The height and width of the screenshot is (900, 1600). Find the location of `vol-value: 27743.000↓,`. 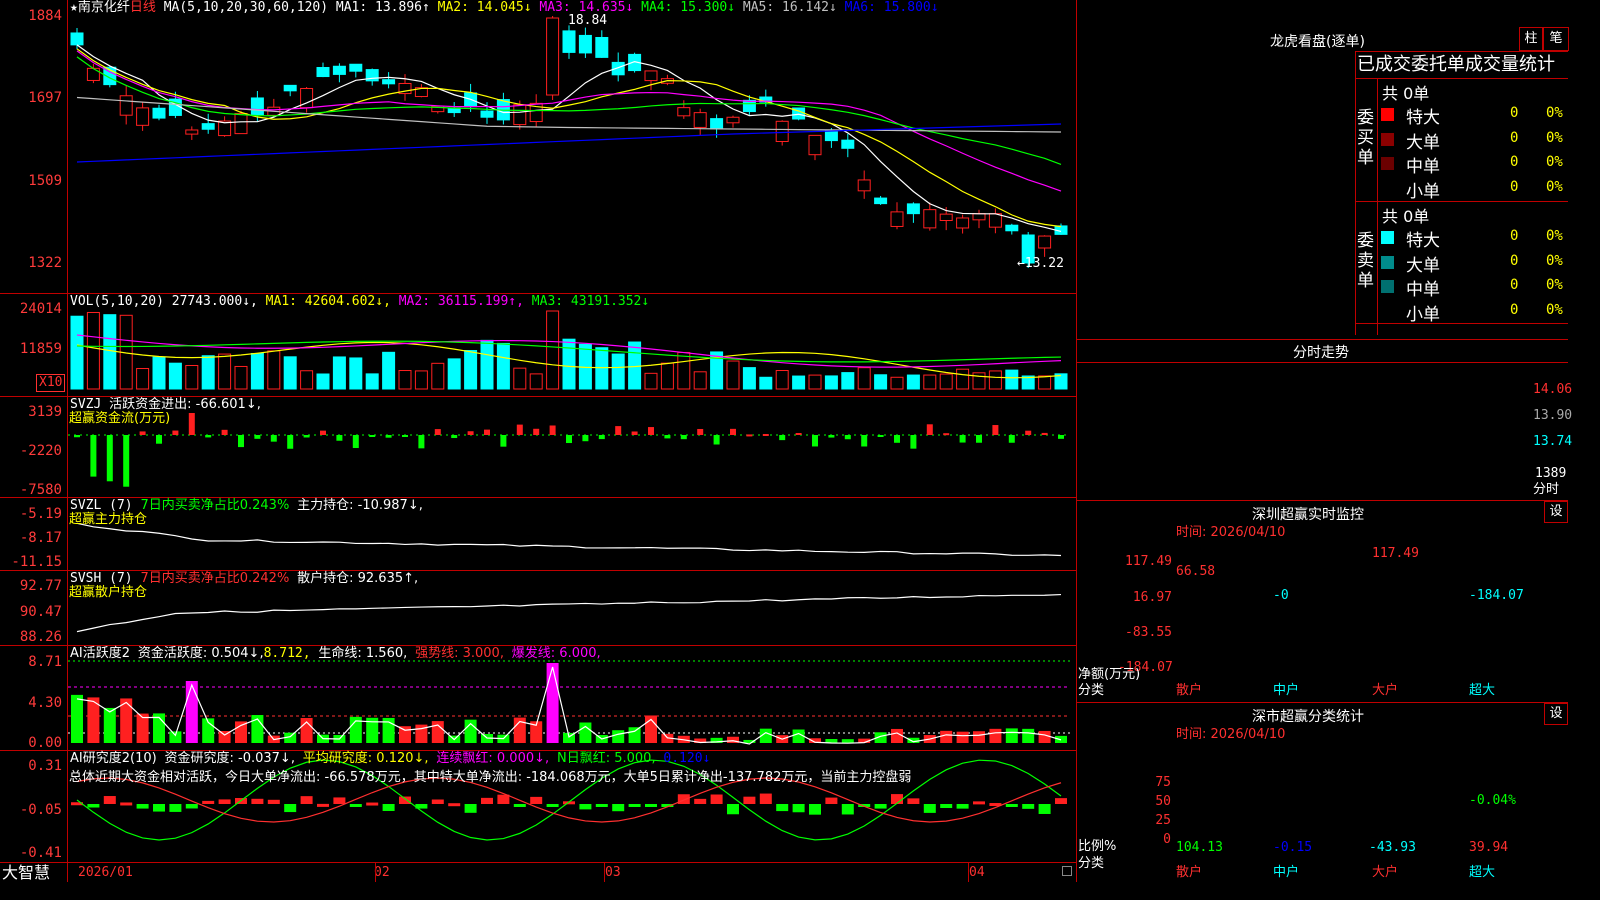

vol-value: 27743.000↓, is located at coordinates (214, 301).